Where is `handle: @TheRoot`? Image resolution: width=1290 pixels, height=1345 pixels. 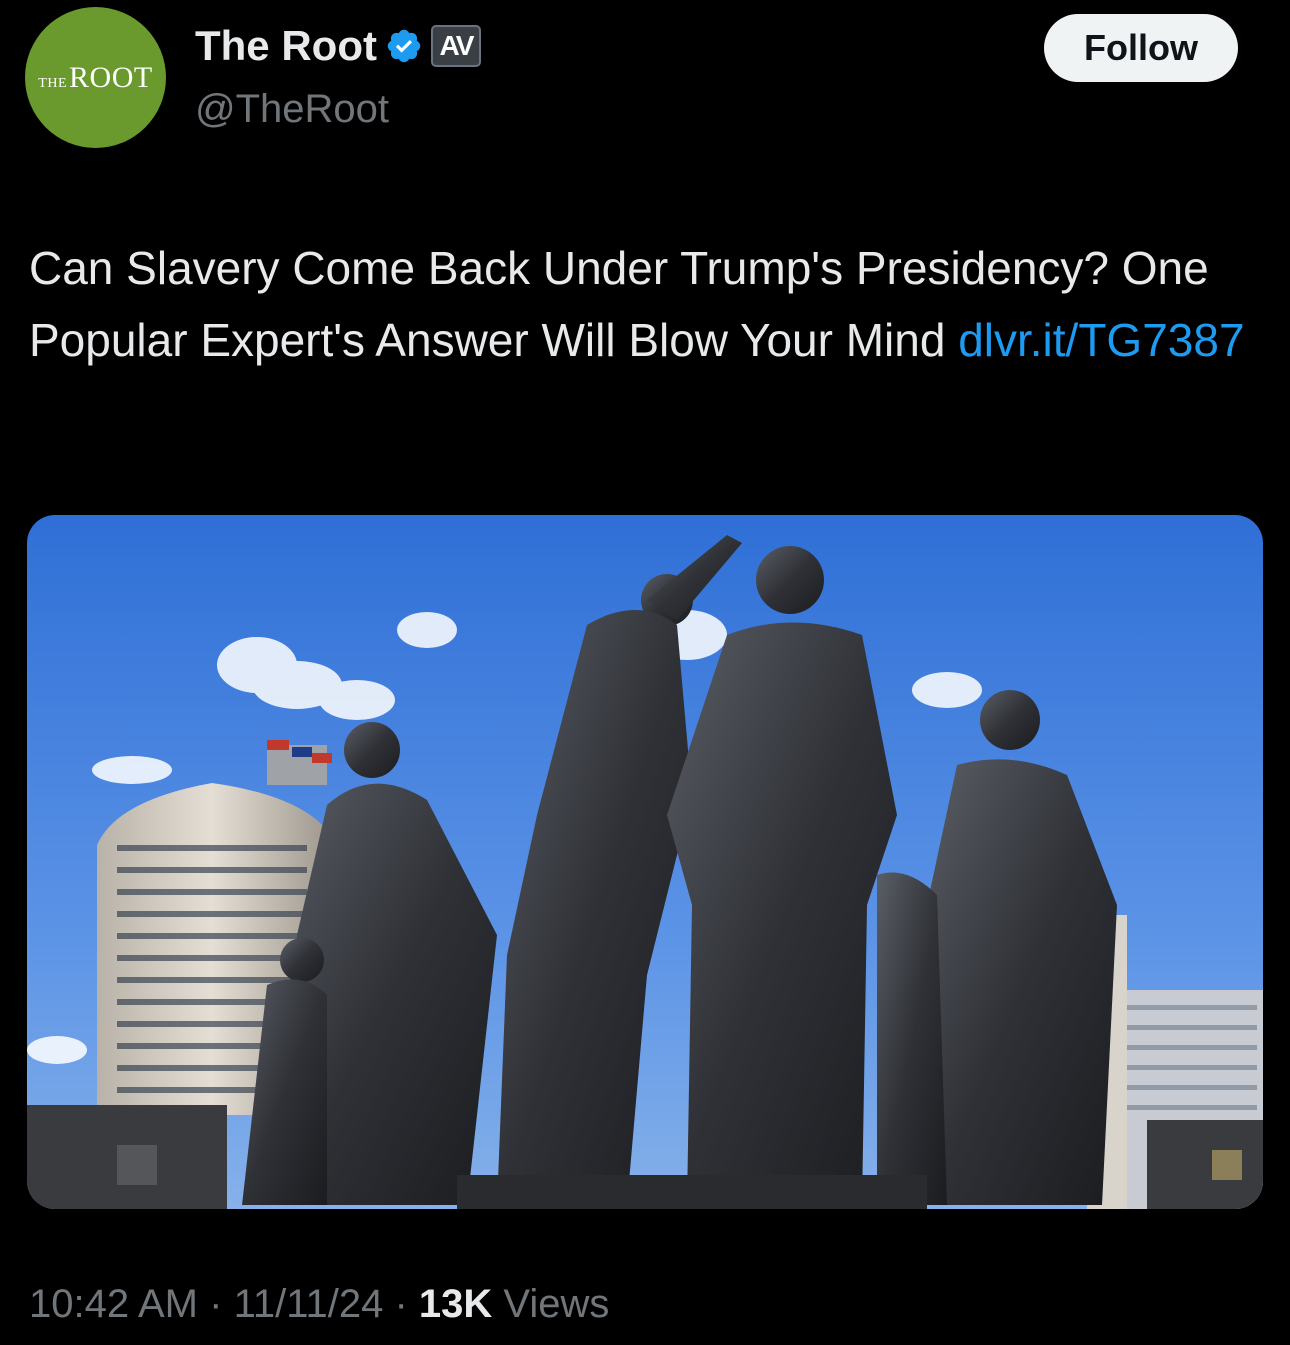
handle: @TheRoot is located at coordinates (292, 109).